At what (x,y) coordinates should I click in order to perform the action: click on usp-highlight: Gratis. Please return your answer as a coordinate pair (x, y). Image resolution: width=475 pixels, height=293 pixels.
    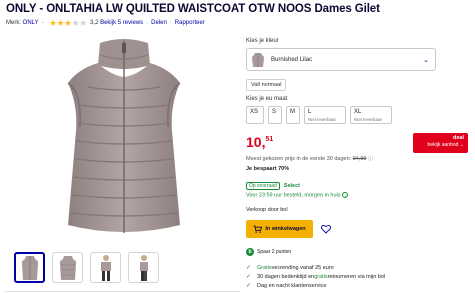
    Looking at the image, I should click on (264, 267).